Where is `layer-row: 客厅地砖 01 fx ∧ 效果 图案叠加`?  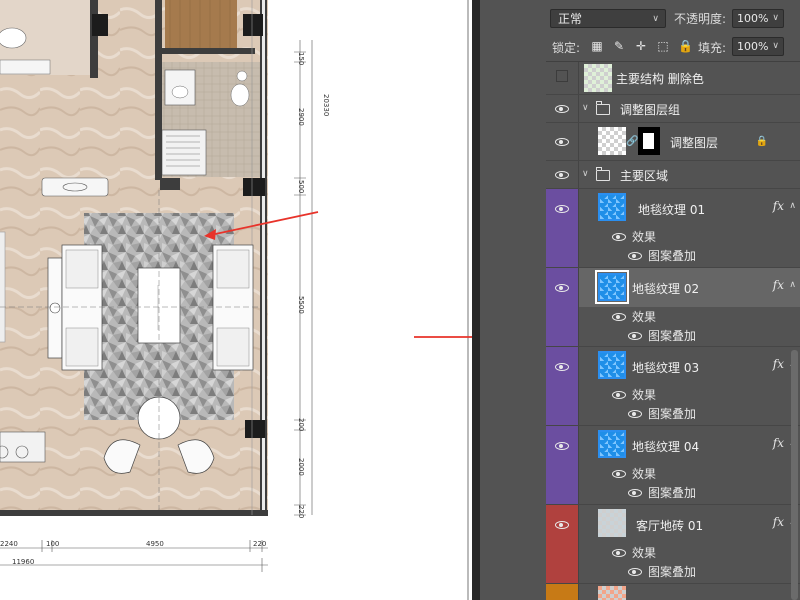 layer-row: 客厅地砖 01 fx ∧ 效果 图案叠加 is located at coordinates (673, 544).